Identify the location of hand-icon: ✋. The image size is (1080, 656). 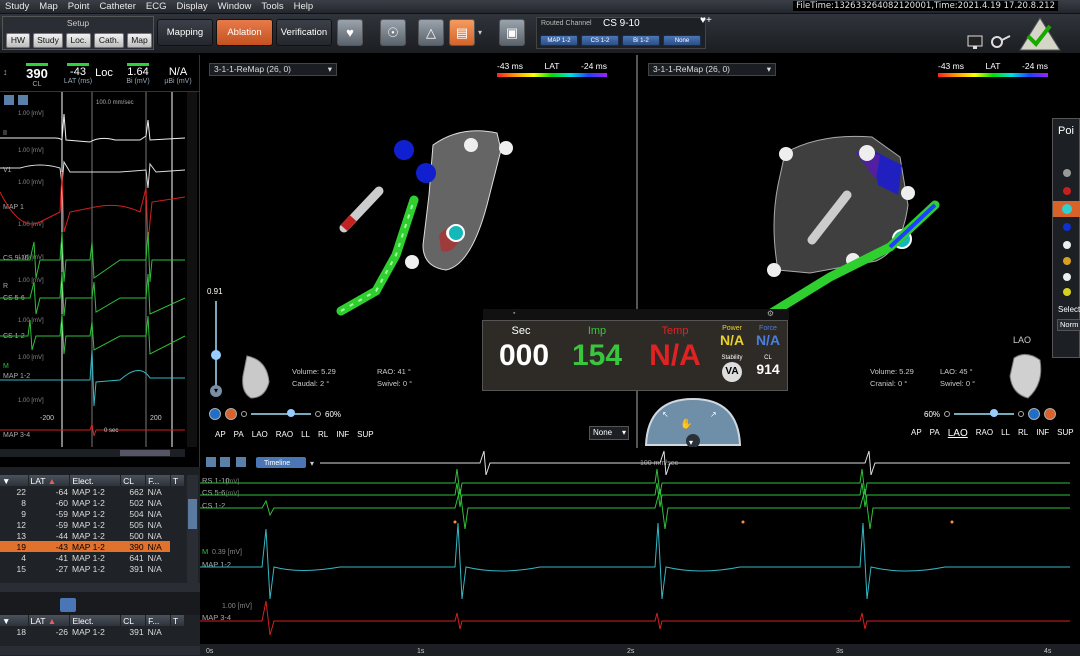
(686, 423).